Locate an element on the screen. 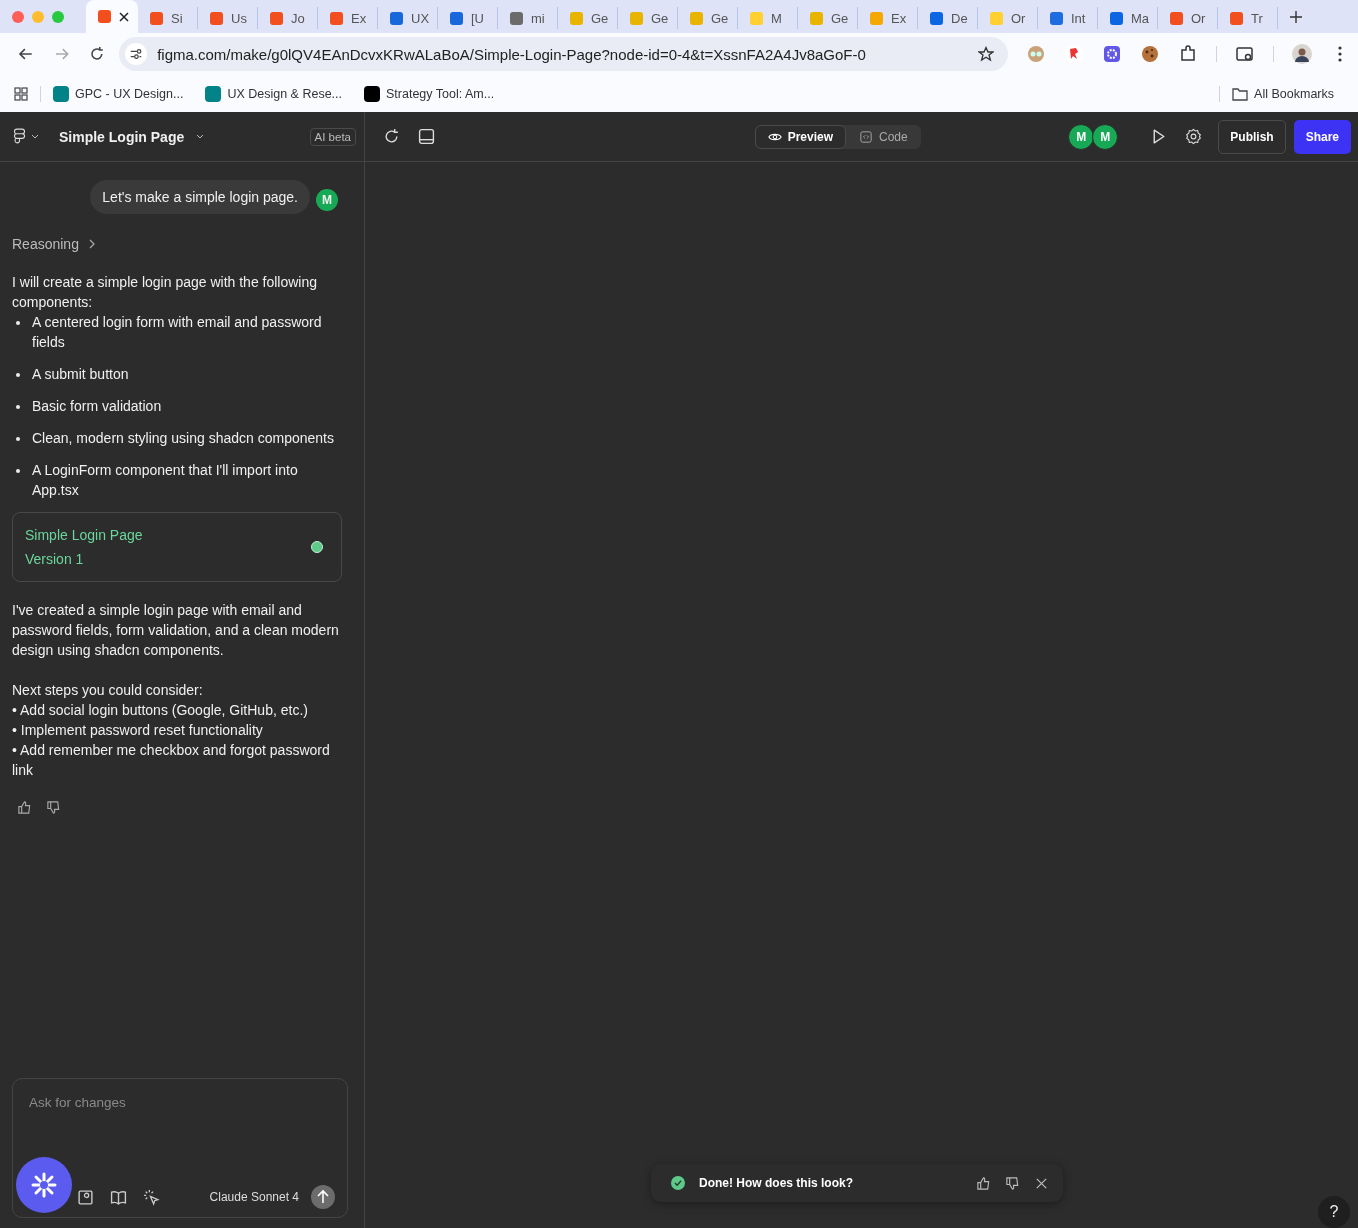  puzzle-icon is located at coordinates (1188, 54).